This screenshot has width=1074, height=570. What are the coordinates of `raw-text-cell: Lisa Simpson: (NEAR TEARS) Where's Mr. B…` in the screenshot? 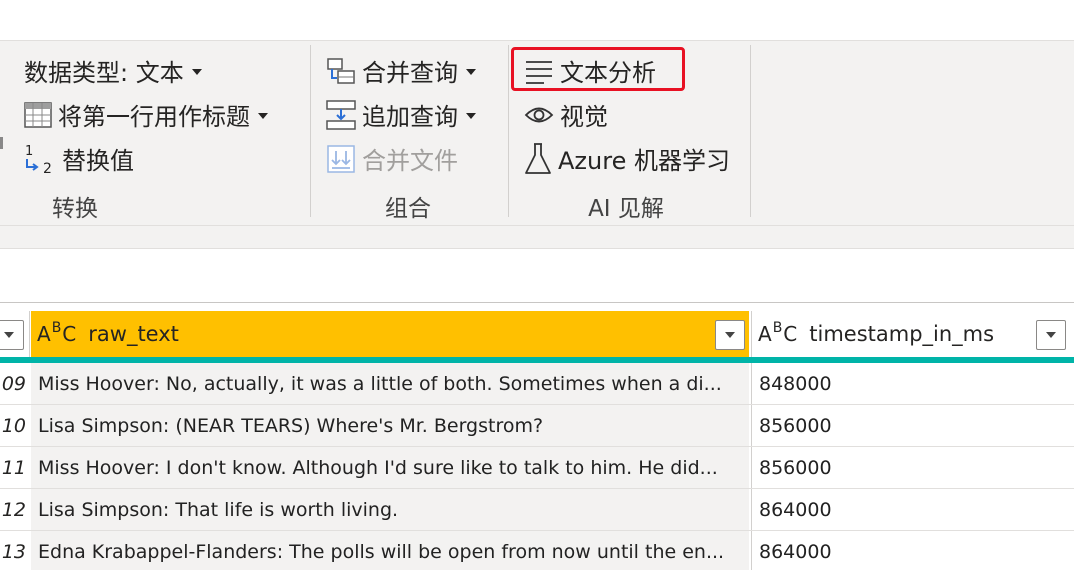 It's located at (390, 425).